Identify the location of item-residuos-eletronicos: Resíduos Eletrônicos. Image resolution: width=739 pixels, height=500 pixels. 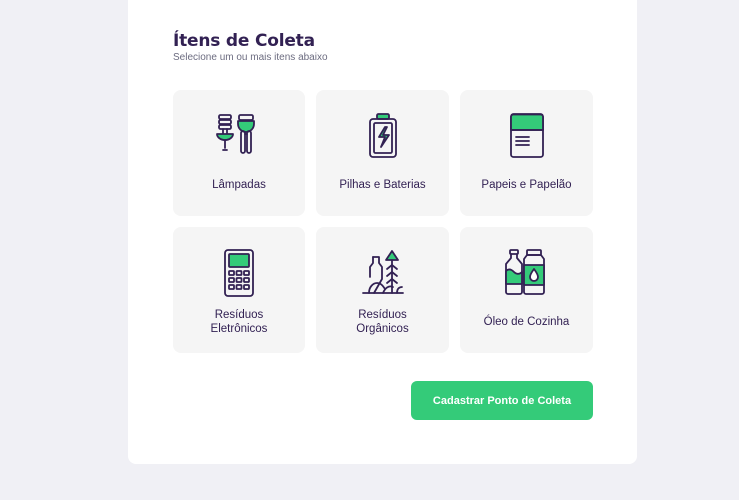
(239, 290).